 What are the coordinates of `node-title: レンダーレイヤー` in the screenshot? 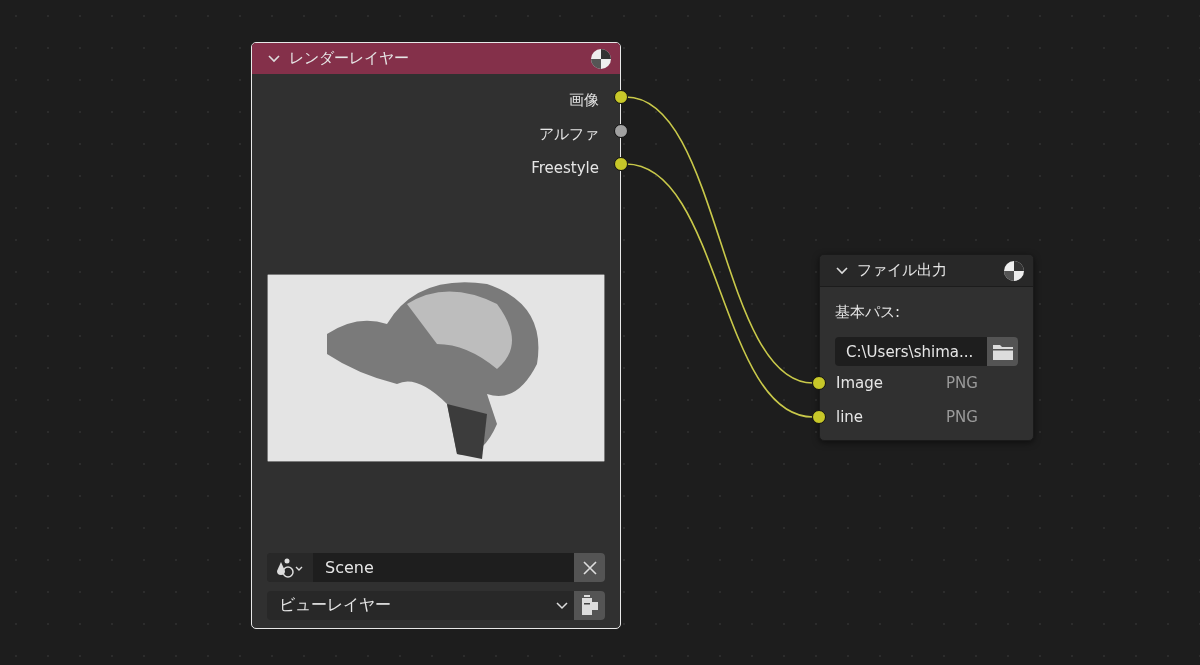 It's located at (349, 58).